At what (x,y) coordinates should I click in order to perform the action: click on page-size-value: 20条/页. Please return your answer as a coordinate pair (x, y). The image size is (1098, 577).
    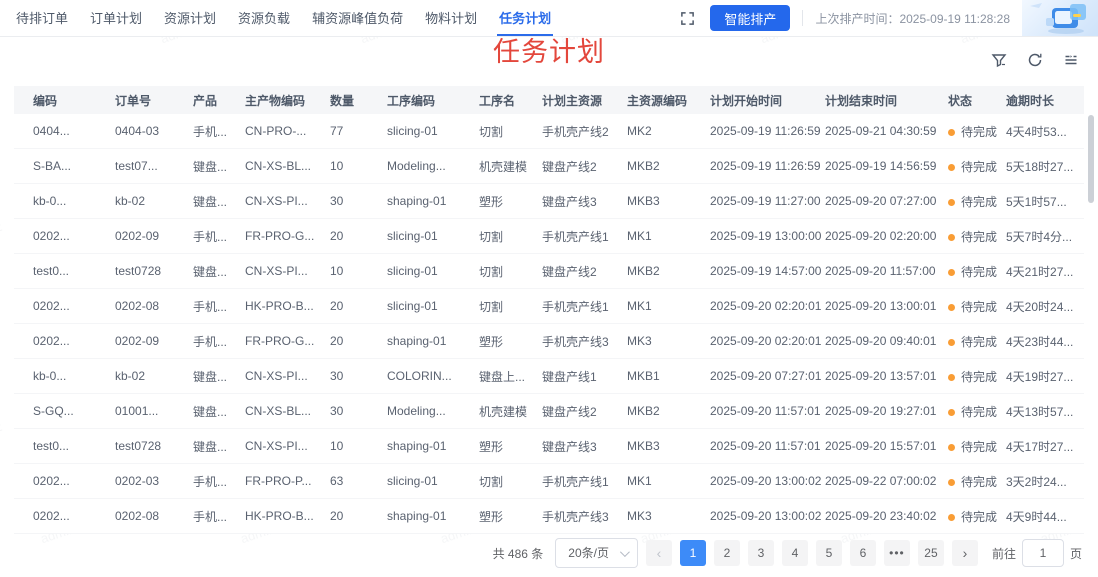
    Looking at the image, I should click on (588, 553).